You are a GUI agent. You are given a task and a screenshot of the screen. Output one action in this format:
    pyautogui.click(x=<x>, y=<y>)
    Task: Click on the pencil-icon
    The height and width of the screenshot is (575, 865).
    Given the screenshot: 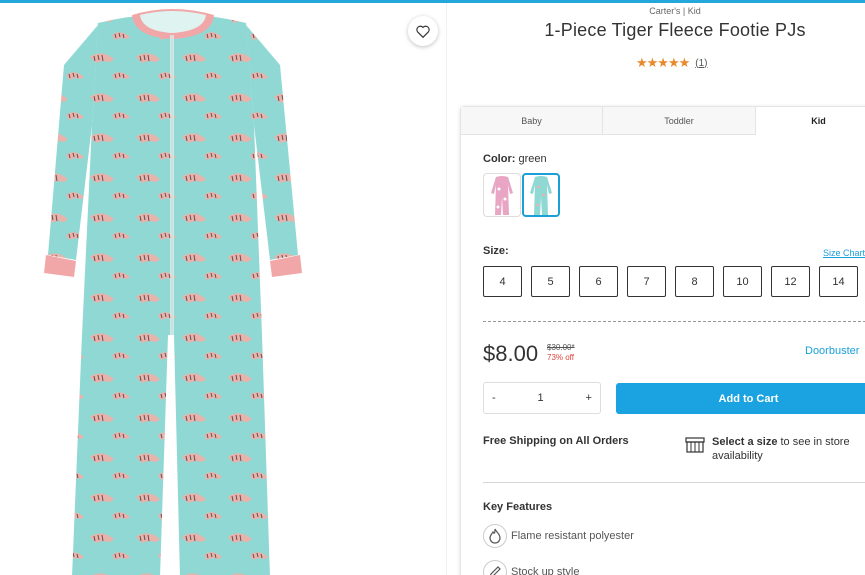 What is the action you would take?
    pyautogui.click(x=495, y=567)
    